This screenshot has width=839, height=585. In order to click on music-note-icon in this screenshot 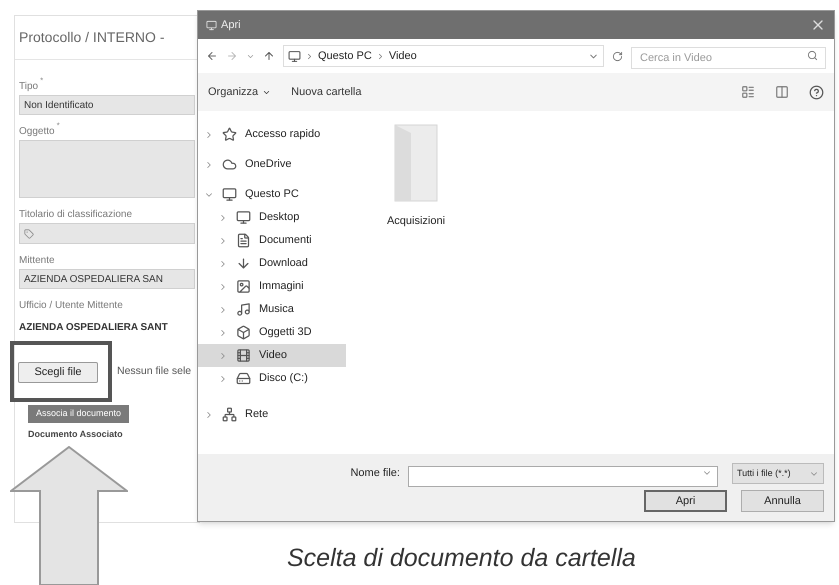, I will do `click(243, 309)`.